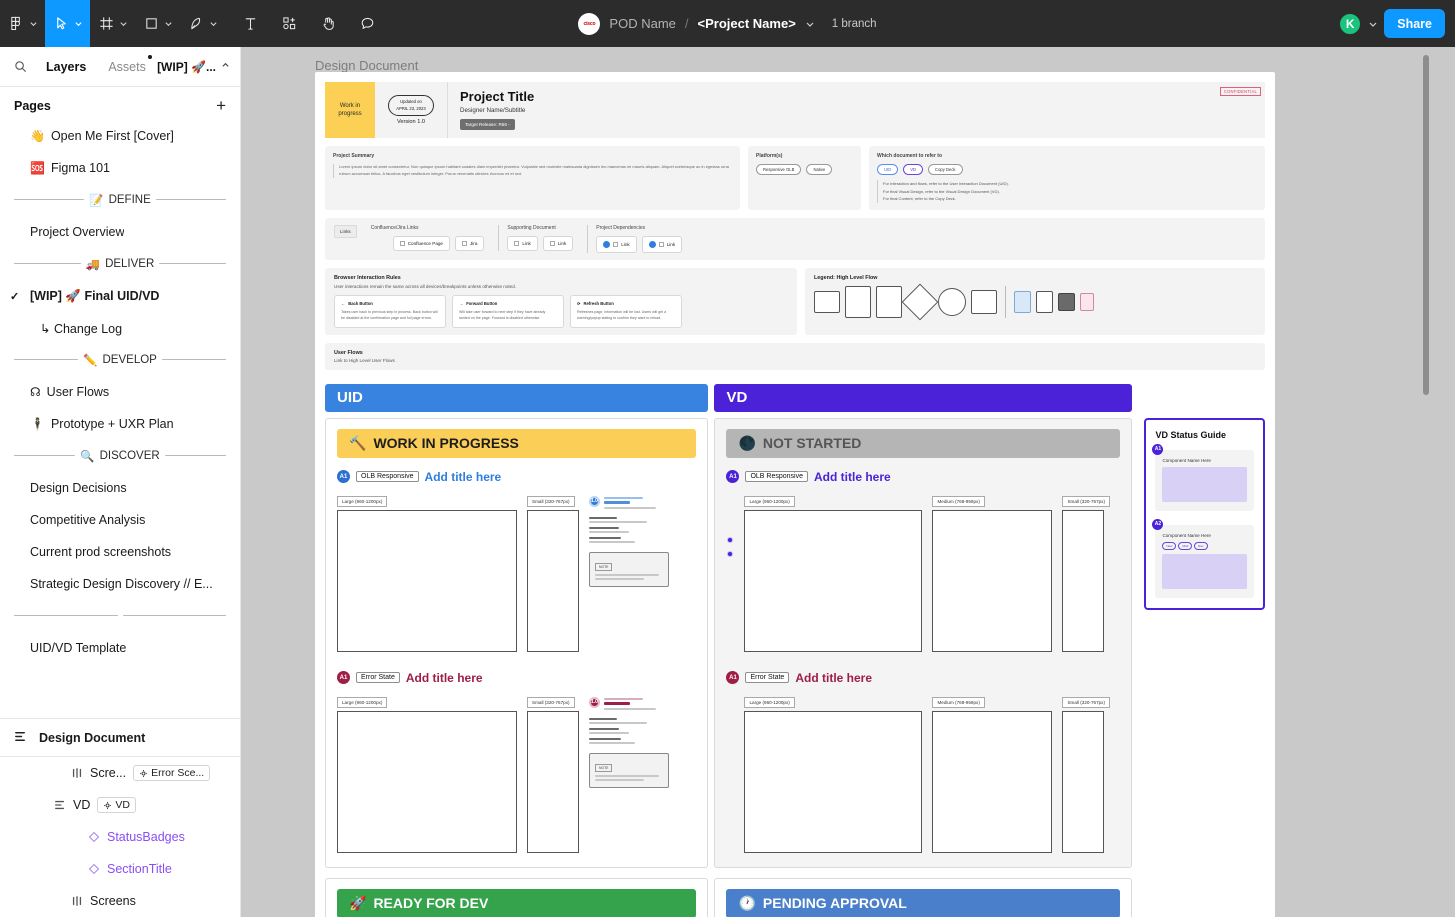  Describe the element at coordinates (795, 360) in the screenshot. I see `user-flows-subheading: Link to High Level User Flows` at that location.